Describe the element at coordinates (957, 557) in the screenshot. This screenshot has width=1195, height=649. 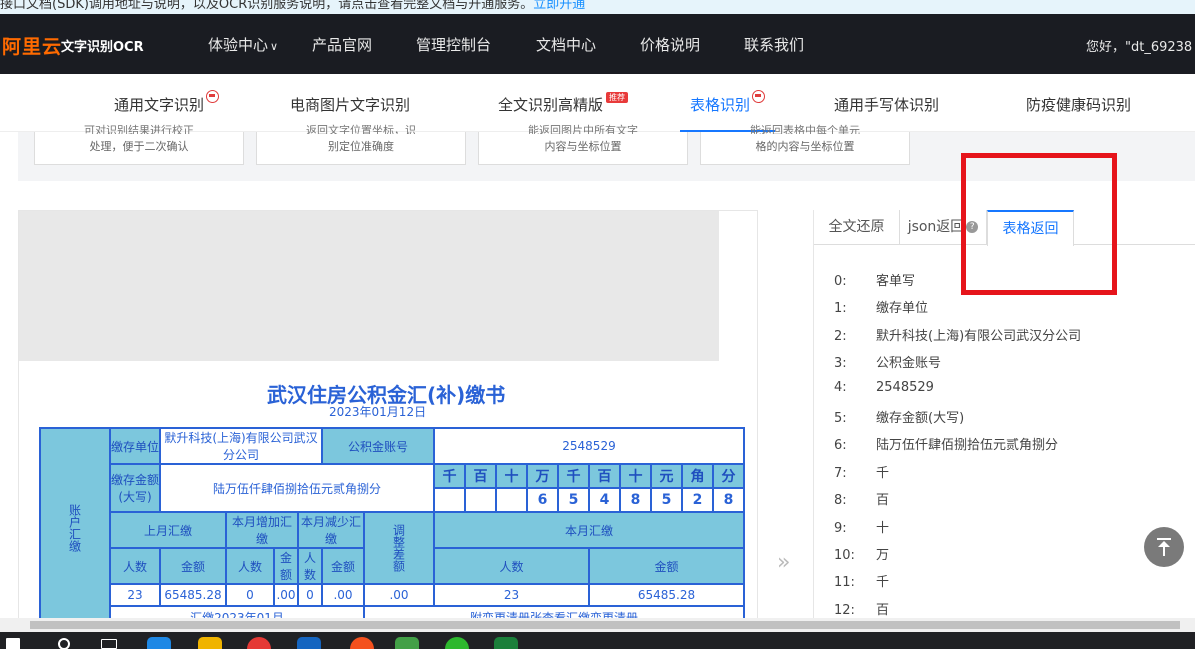
I see `list-item: 10: 万` at that location.